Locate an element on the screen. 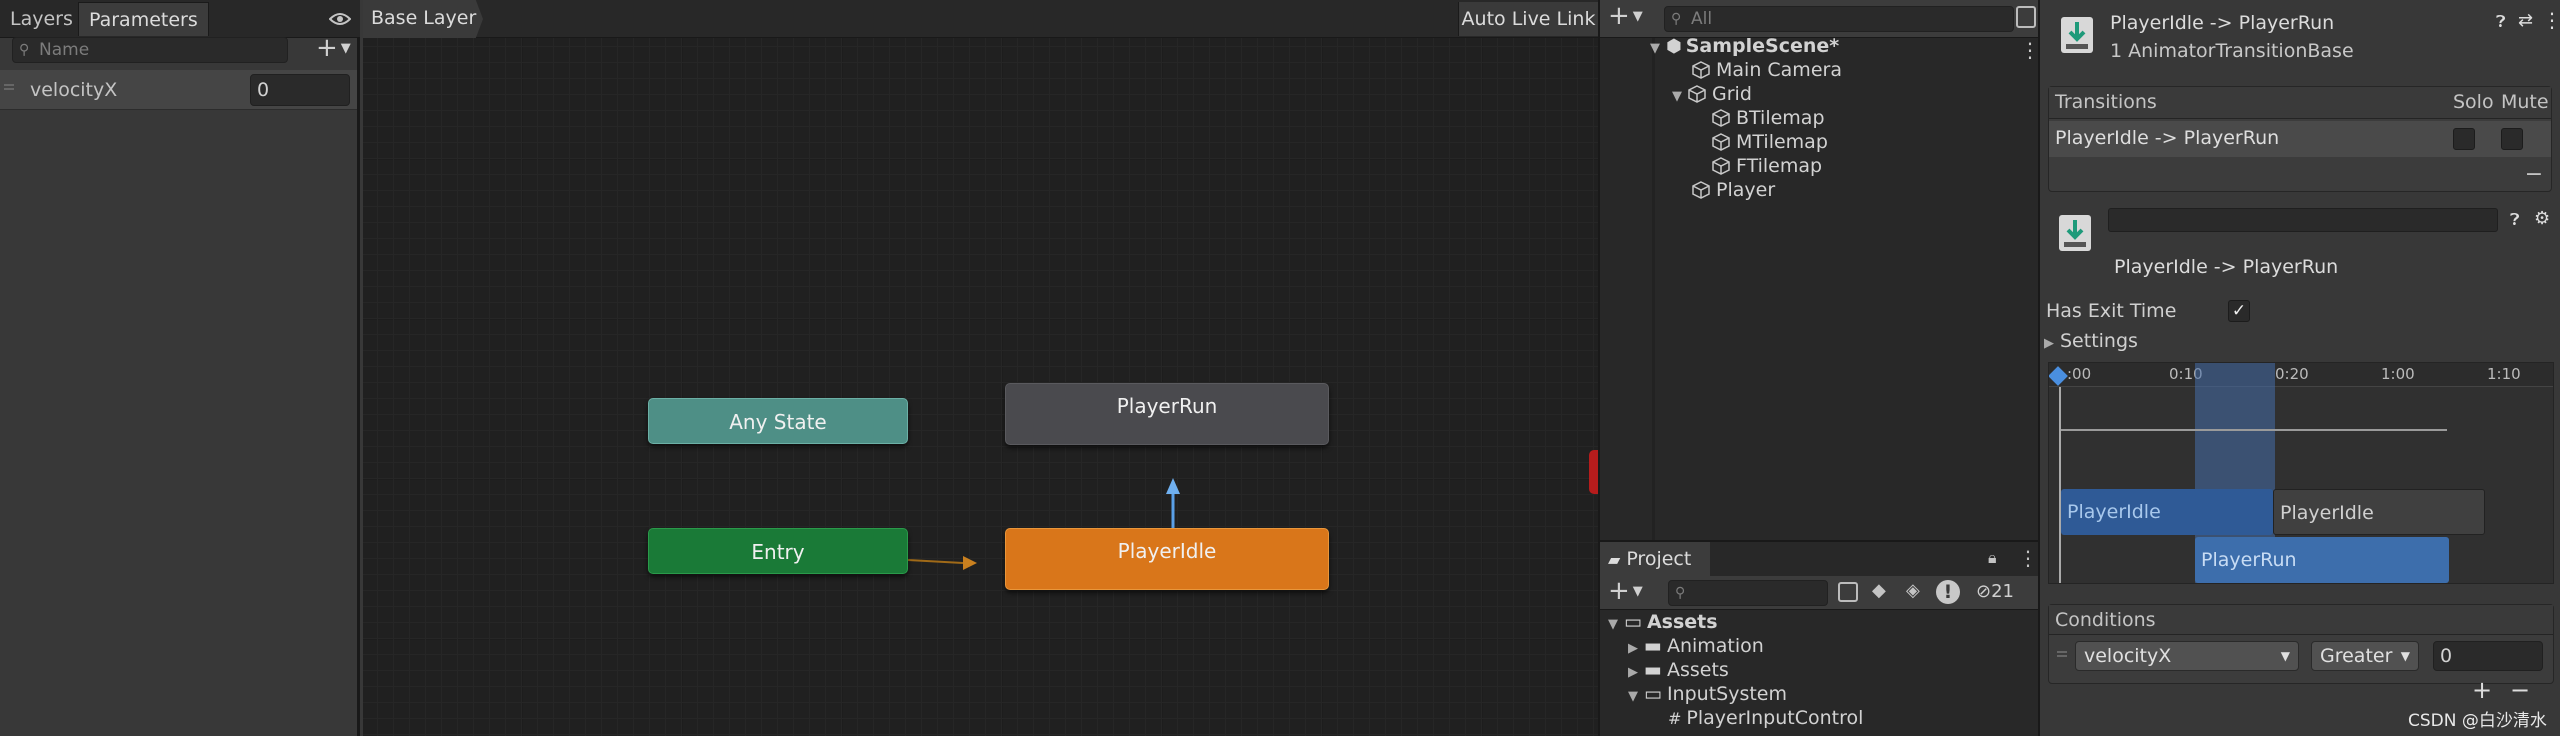 Image resolution: width=2560 pixels, height=736 pixels. timeline-playhead is located at coordinates (2060, 485).